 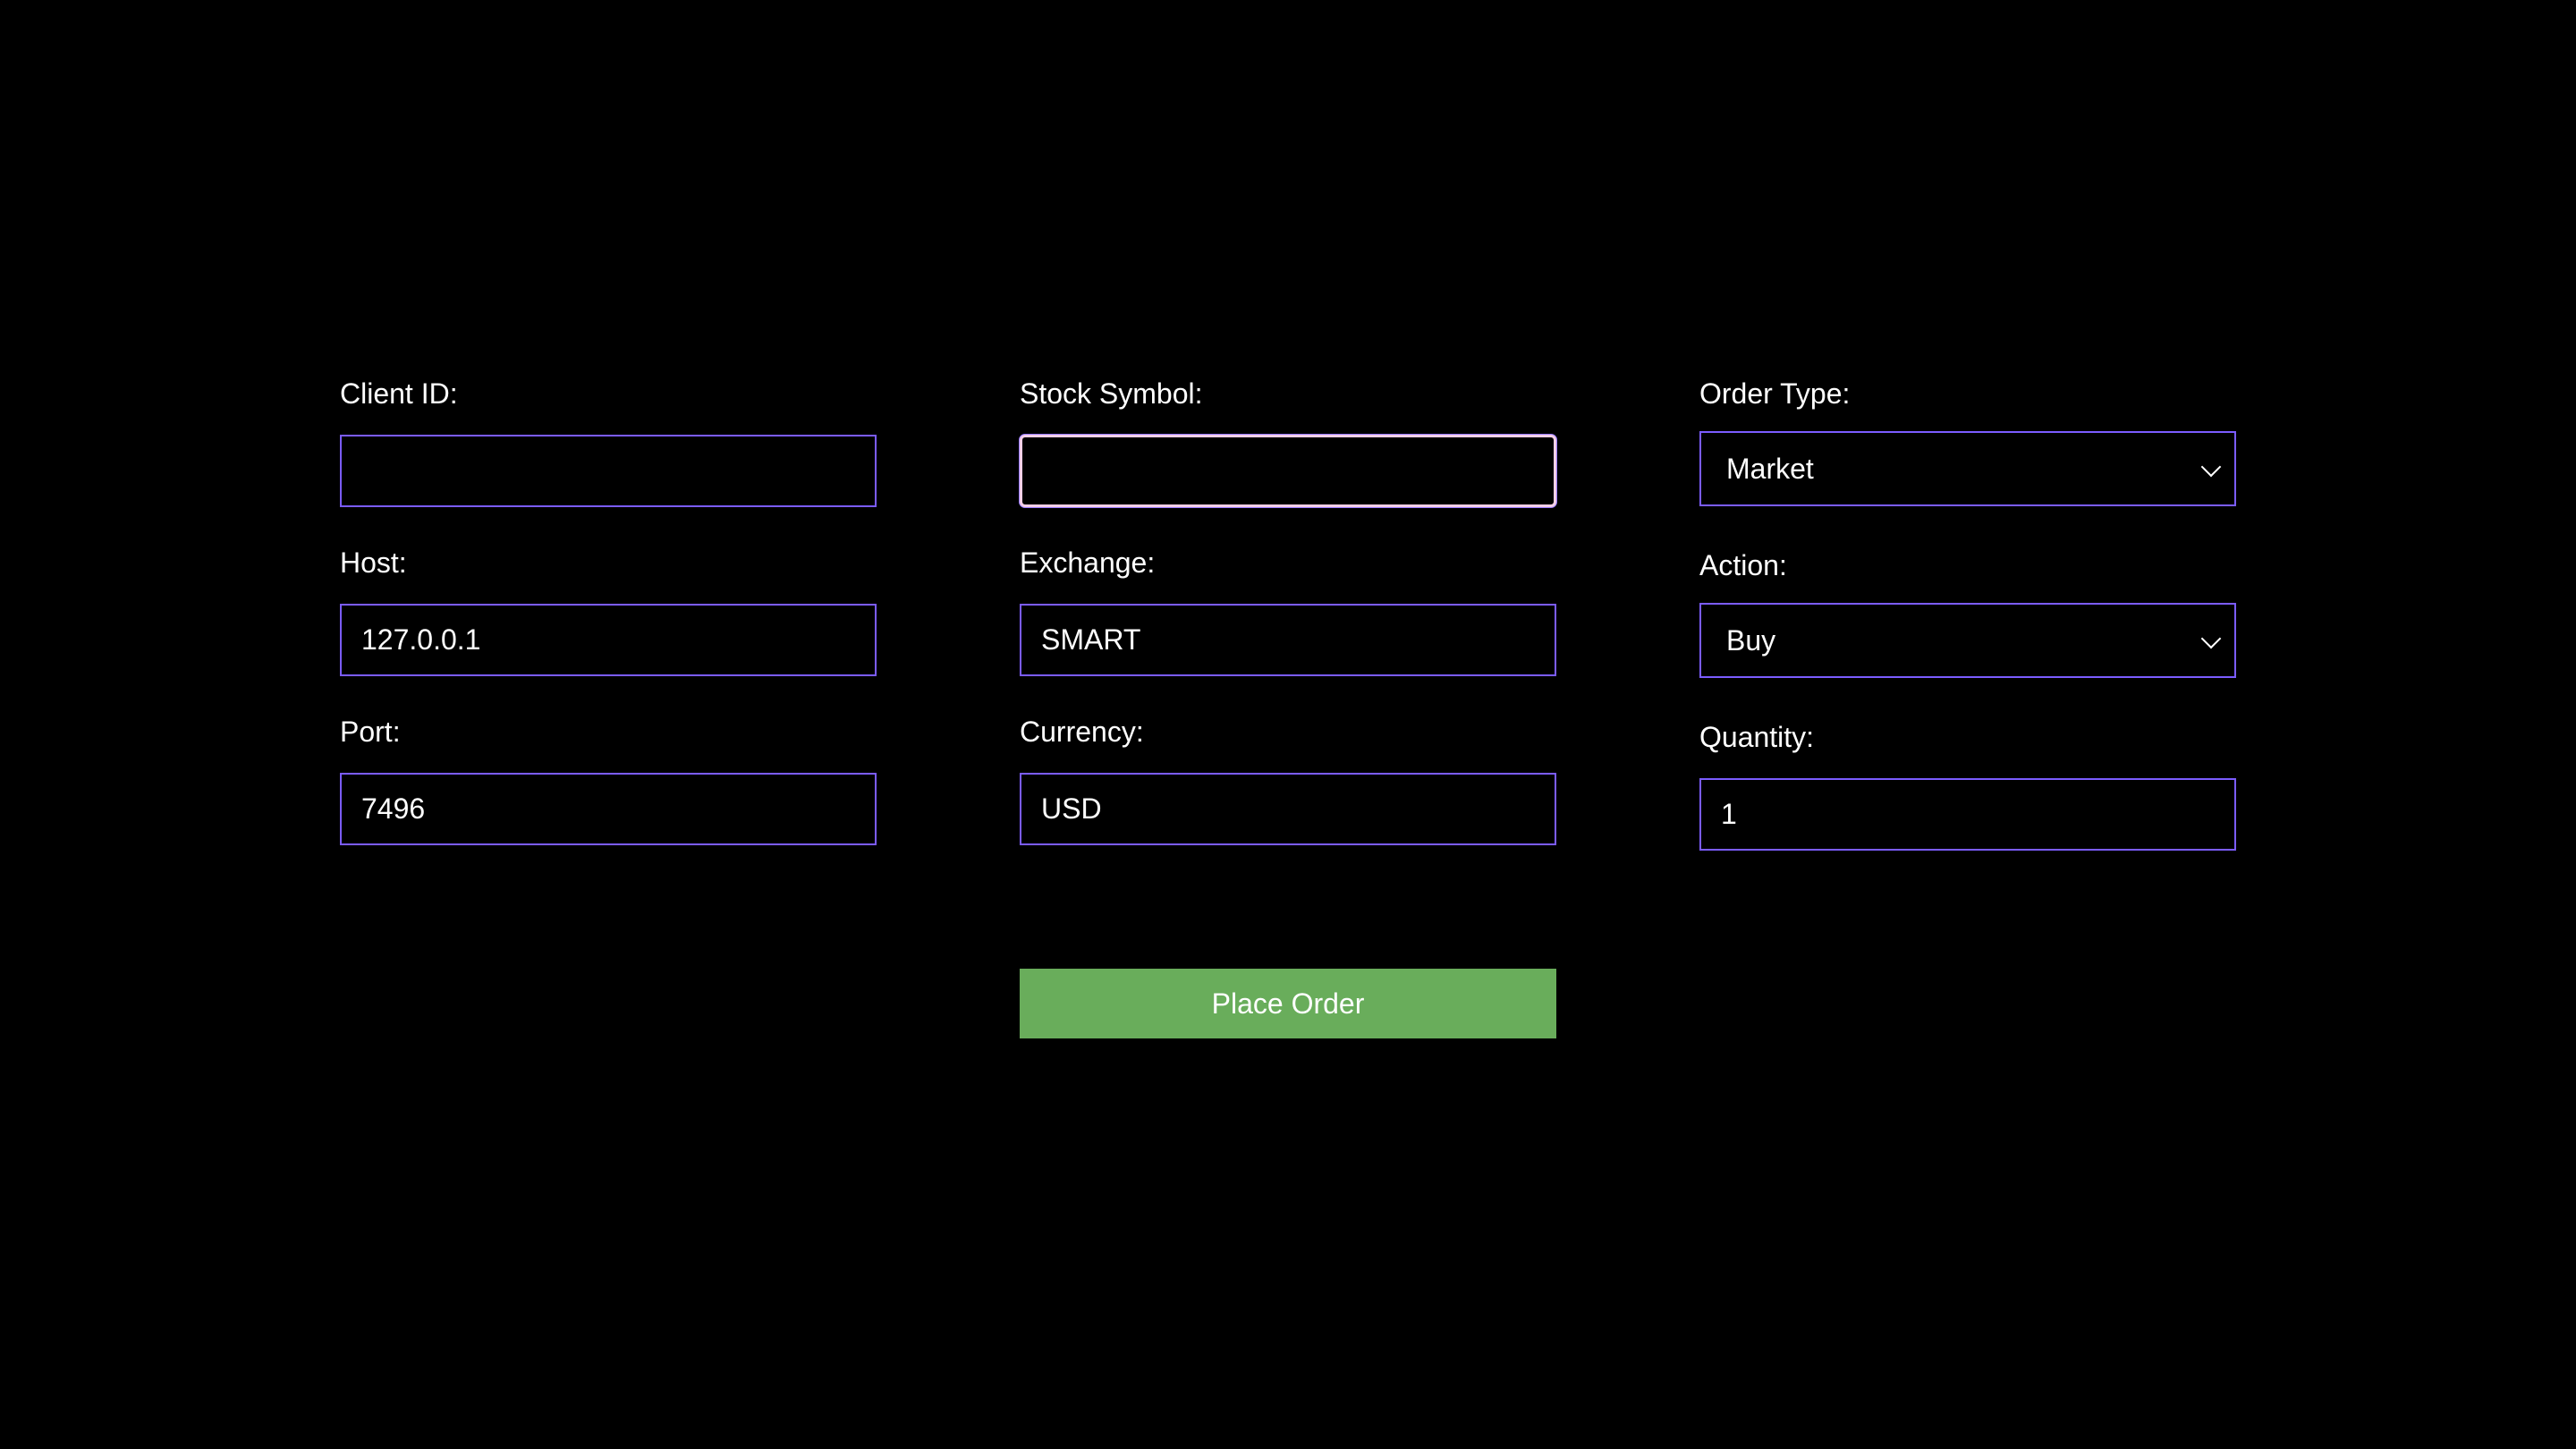 I want to click on quantity-input, so click(x=1967, y=814).